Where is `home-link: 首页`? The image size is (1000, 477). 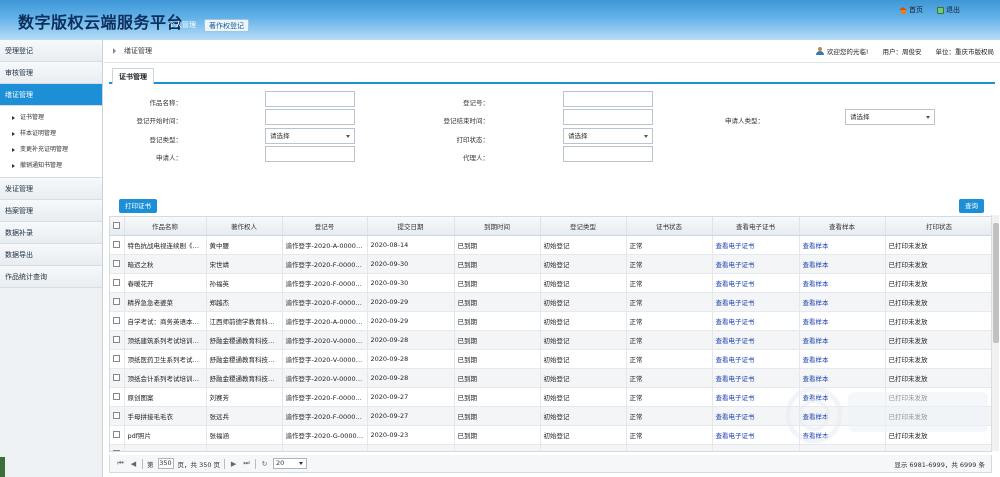
home-link: 首页 is located at coordinates (911, 10).